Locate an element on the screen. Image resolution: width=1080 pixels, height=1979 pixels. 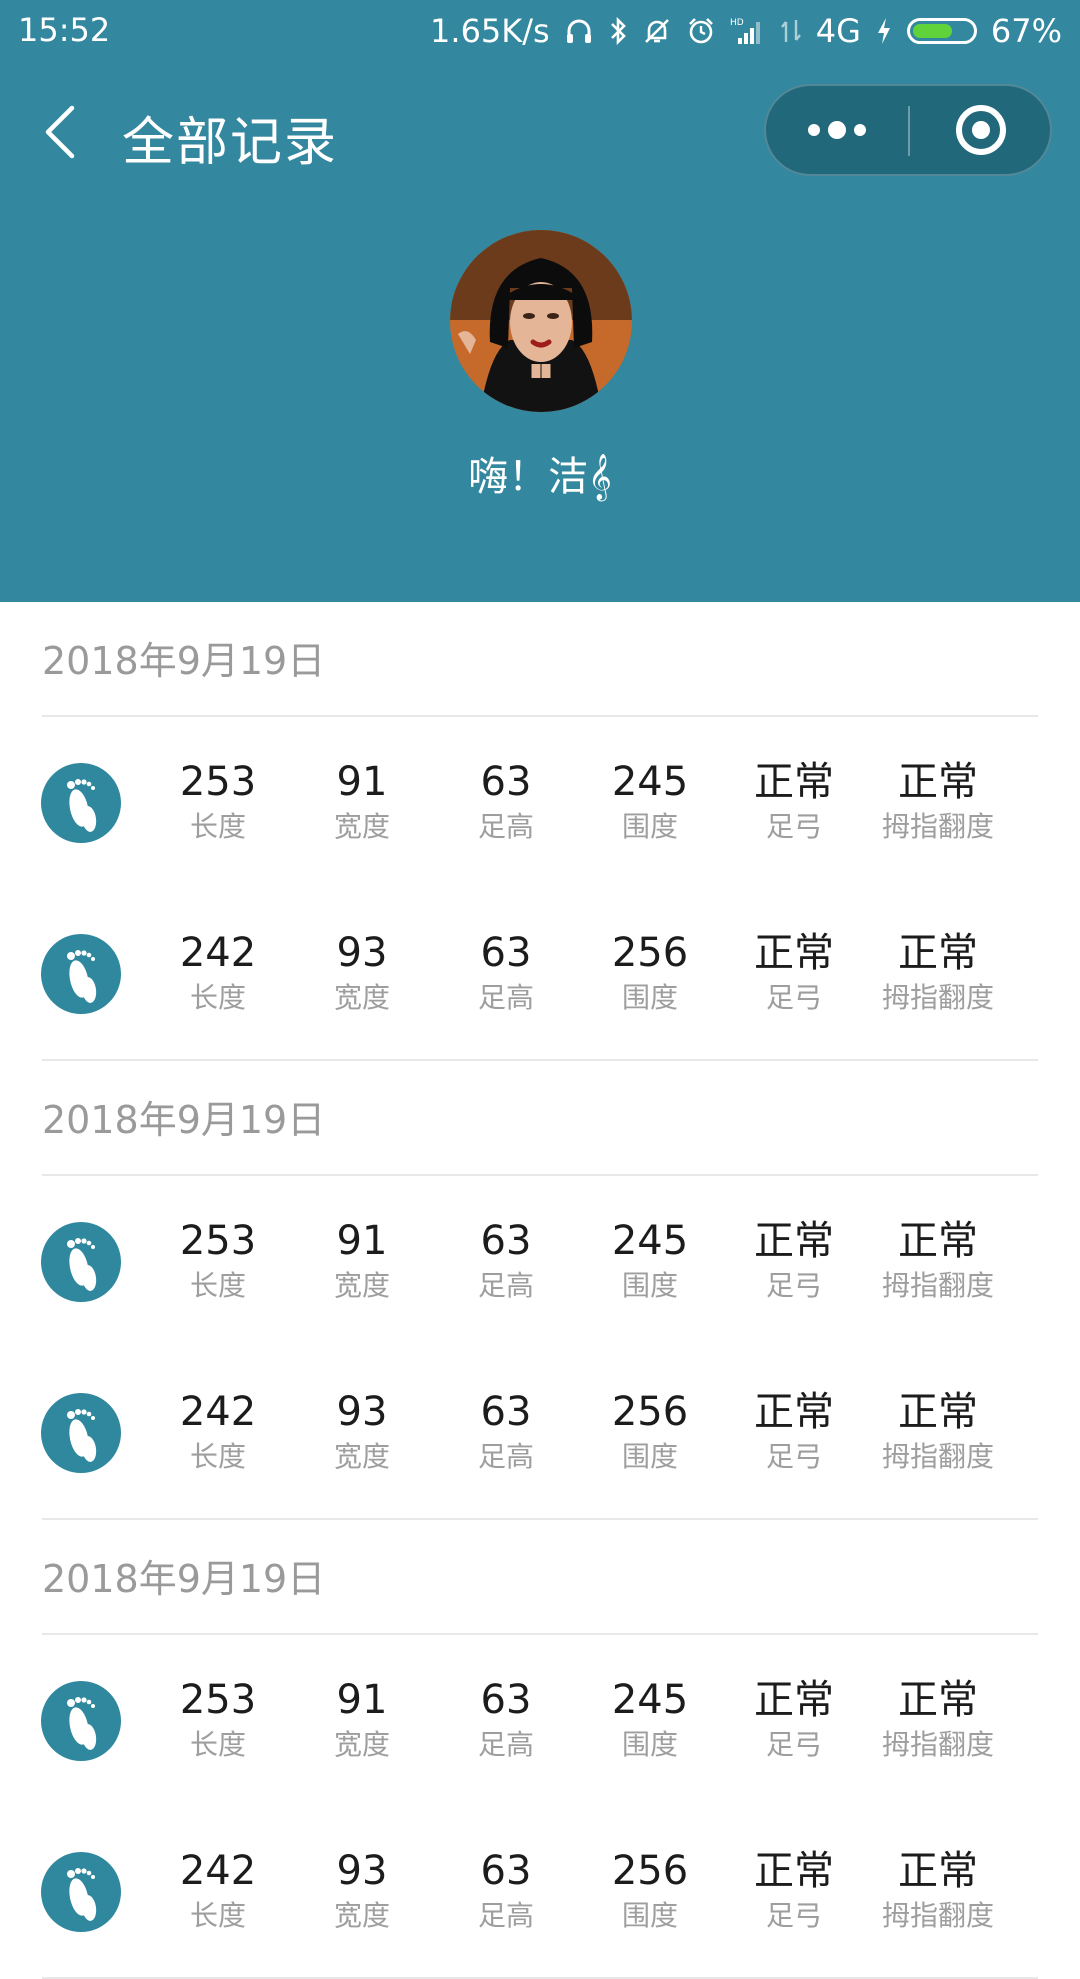
page-title: 全部记录 is located at coordinates (230, 143).